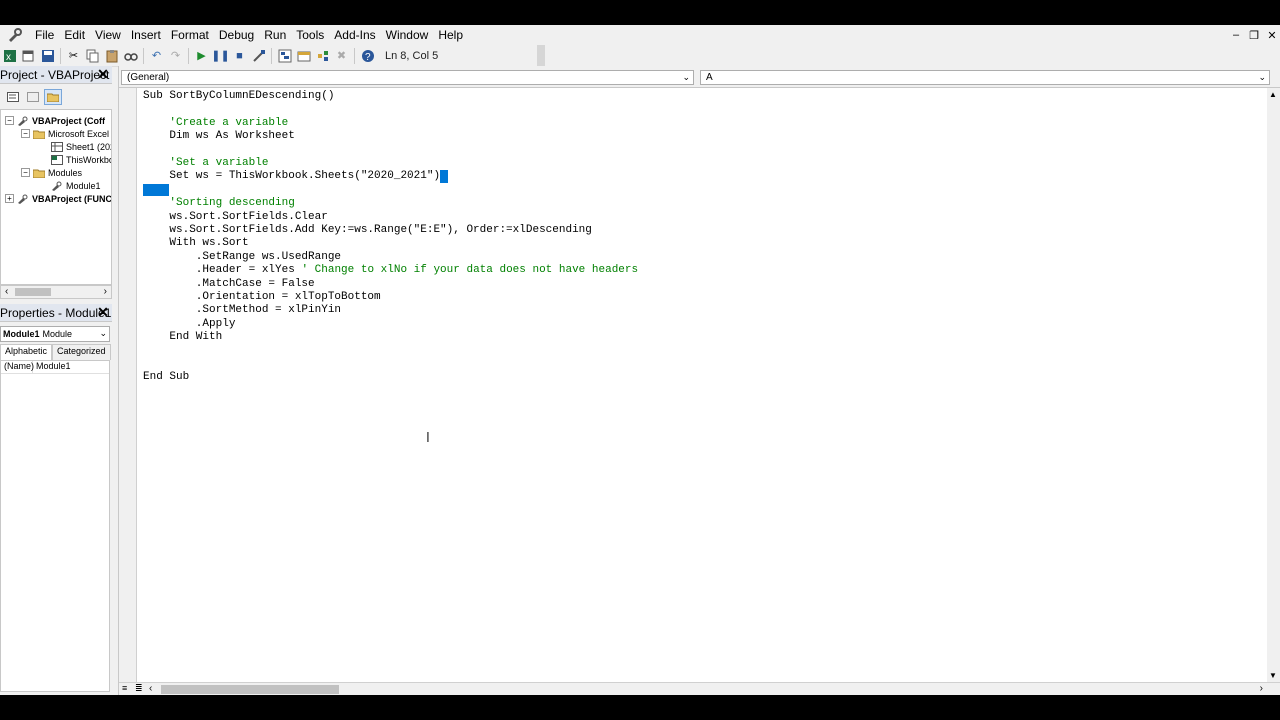 This screenshot has height=720, width=1280. I want to click on code-margin-indicator-bar, so click(128, 385).